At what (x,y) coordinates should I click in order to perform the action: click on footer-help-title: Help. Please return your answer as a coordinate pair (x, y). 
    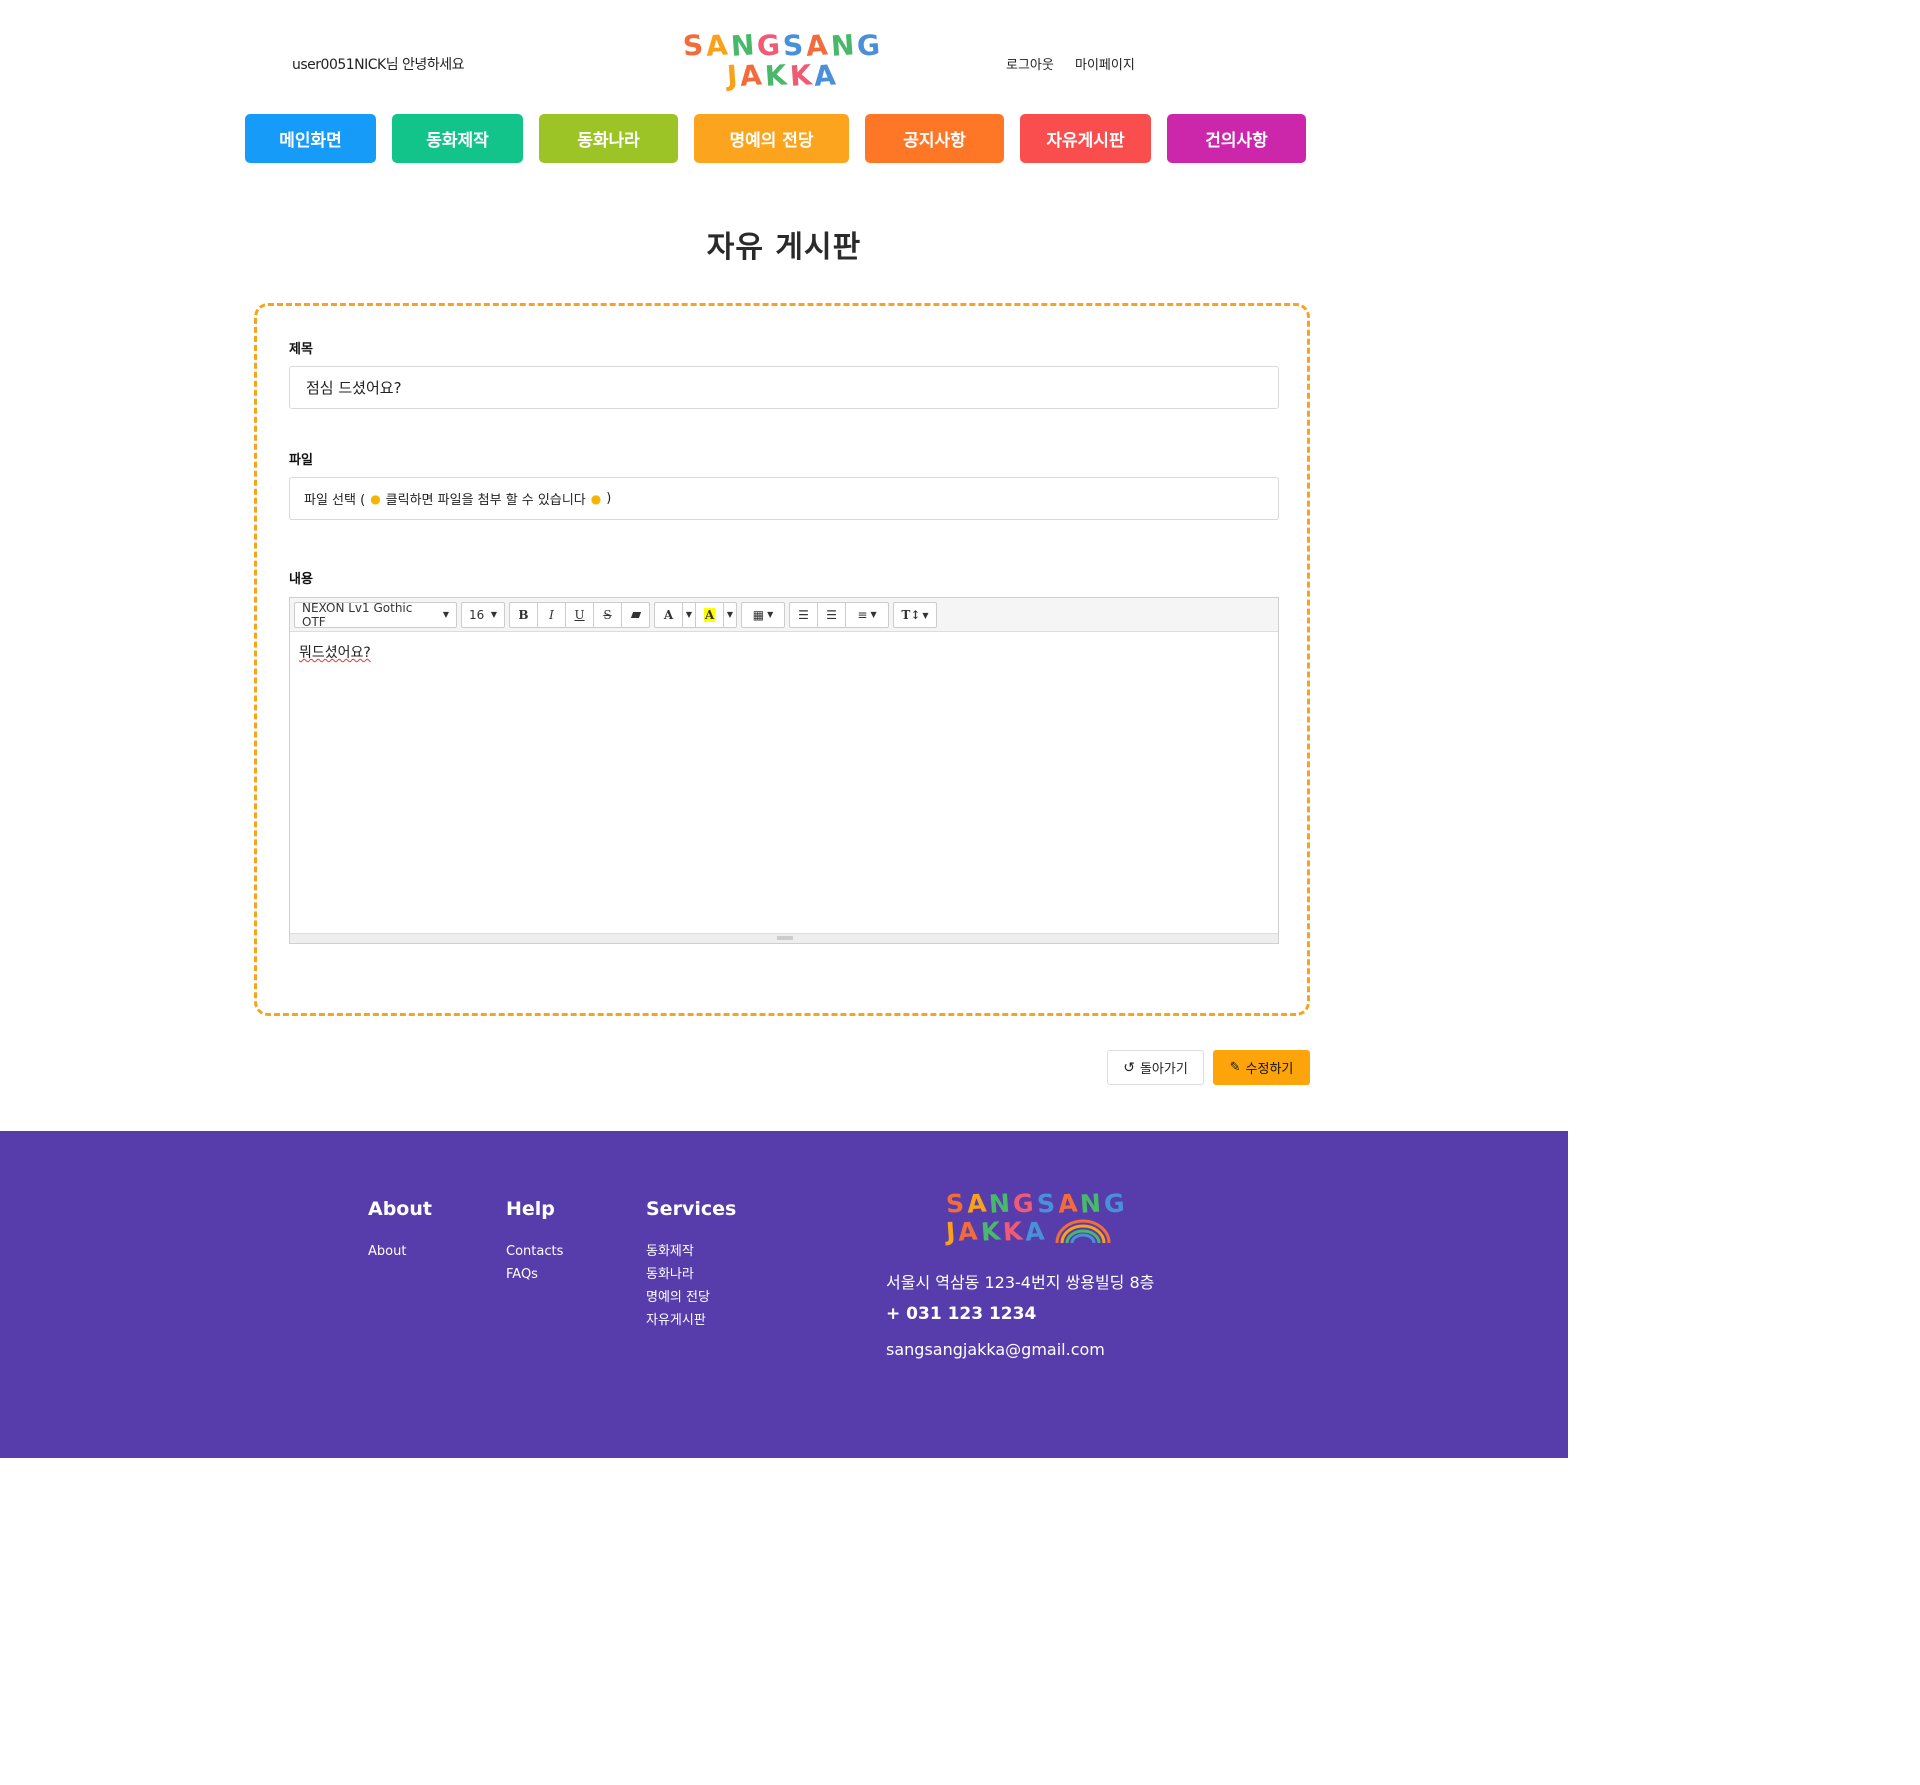
    Looking at the image, I should click on (530, 1209).